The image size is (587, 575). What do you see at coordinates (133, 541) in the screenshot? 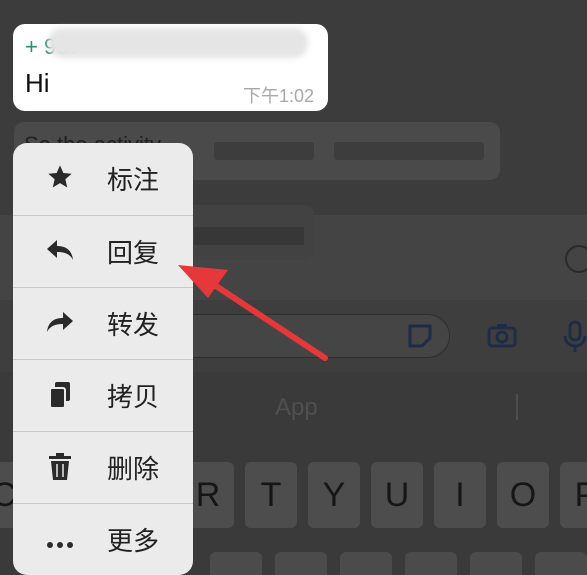
I see `menu-item-label: 更多` at bounding box center [133, 541].